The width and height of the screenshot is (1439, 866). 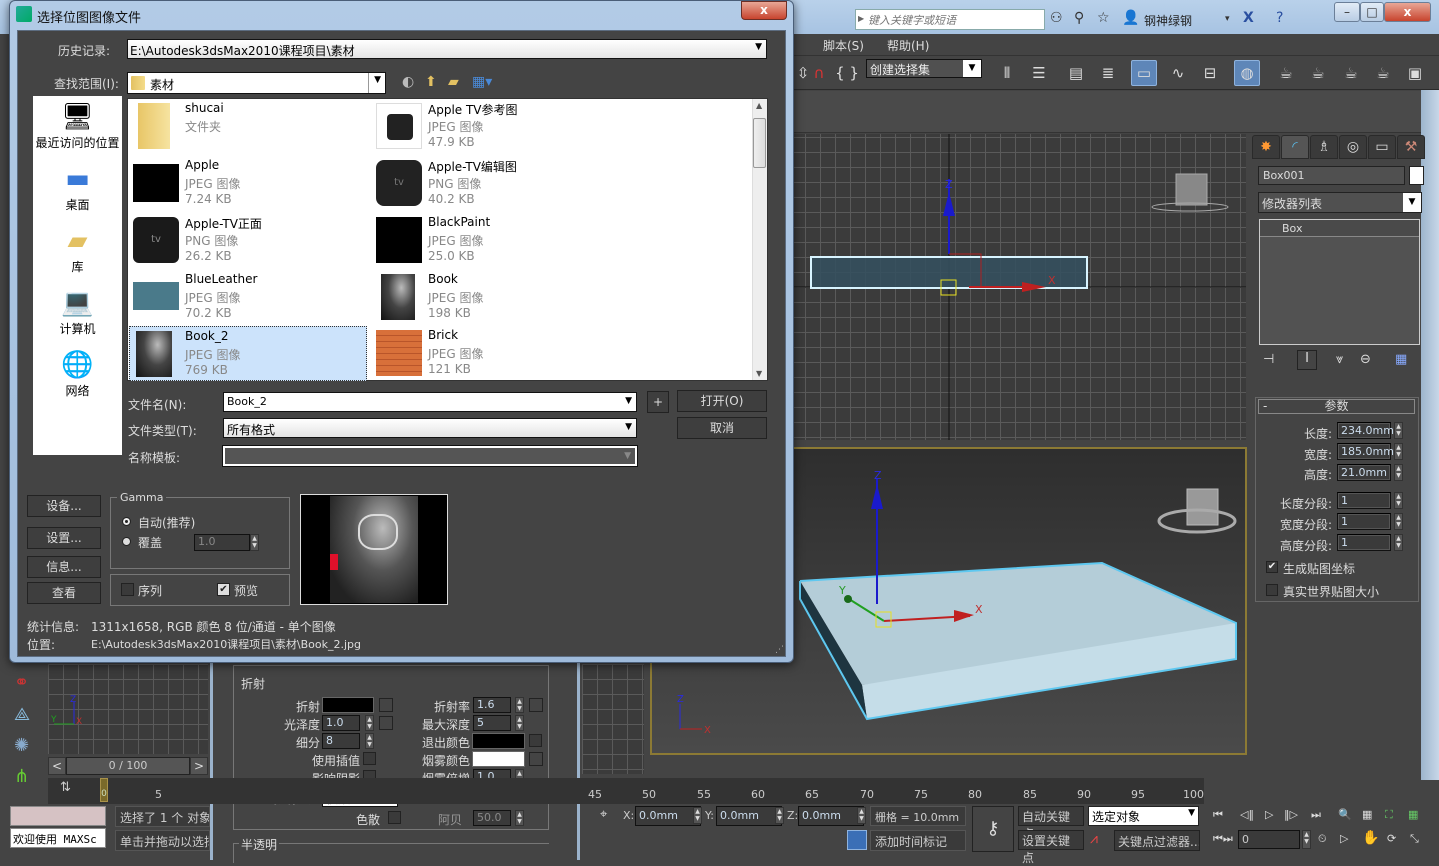 What do you see at coordinates (126, 541) in the screenshot?
I see `gamma-override-radio` at bounding box center [126, 541].